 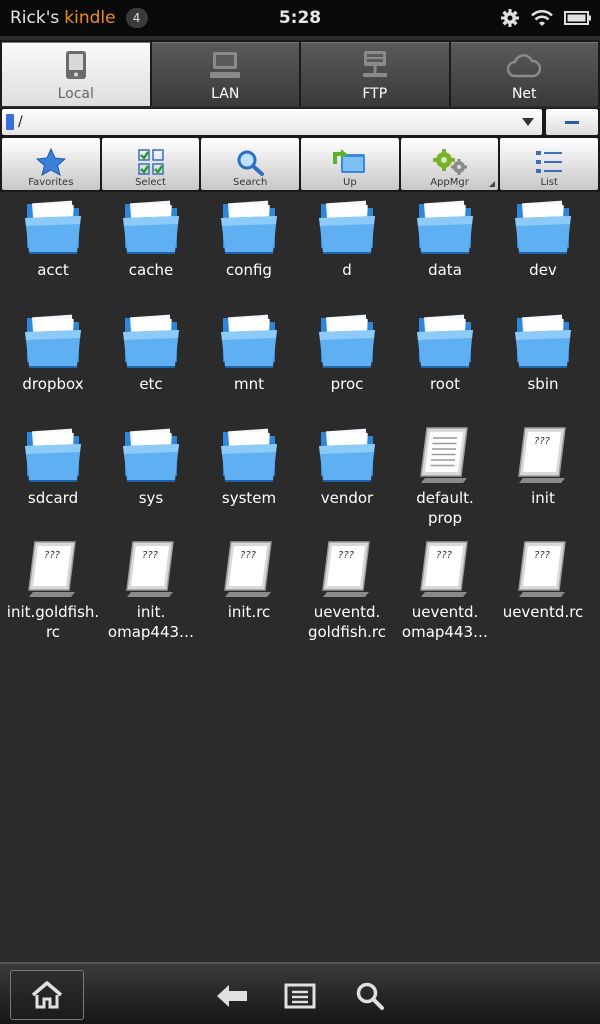 I want to click on search-icon, so click(x=370, y=996).